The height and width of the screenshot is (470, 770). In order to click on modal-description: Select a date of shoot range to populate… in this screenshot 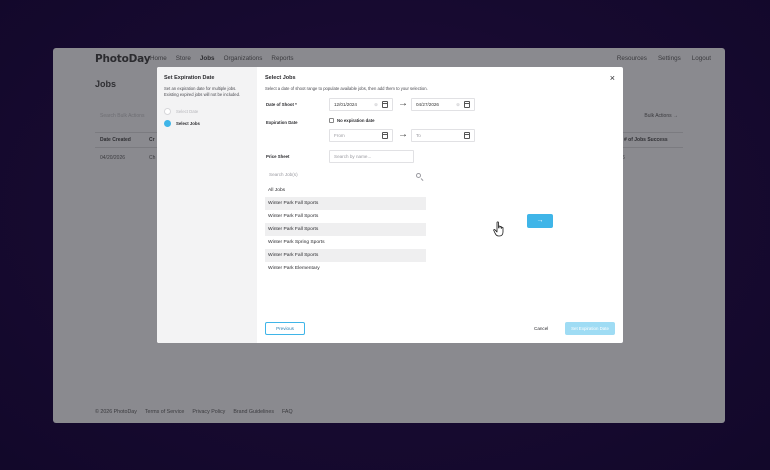, I will do `click(346, 88)`.